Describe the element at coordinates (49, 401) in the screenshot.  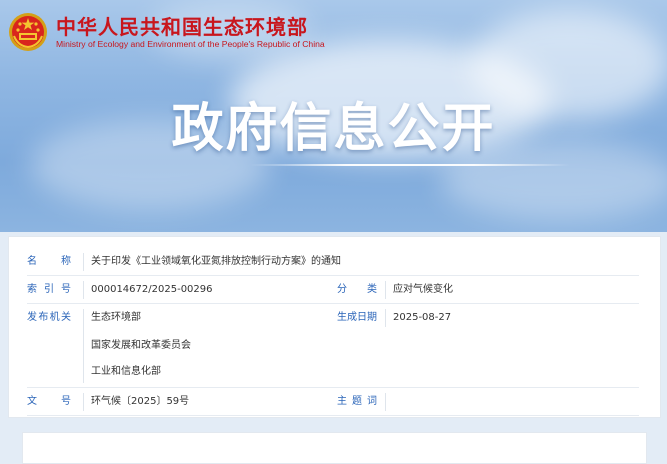
I see `doc-number-label: 文 号` at that location.